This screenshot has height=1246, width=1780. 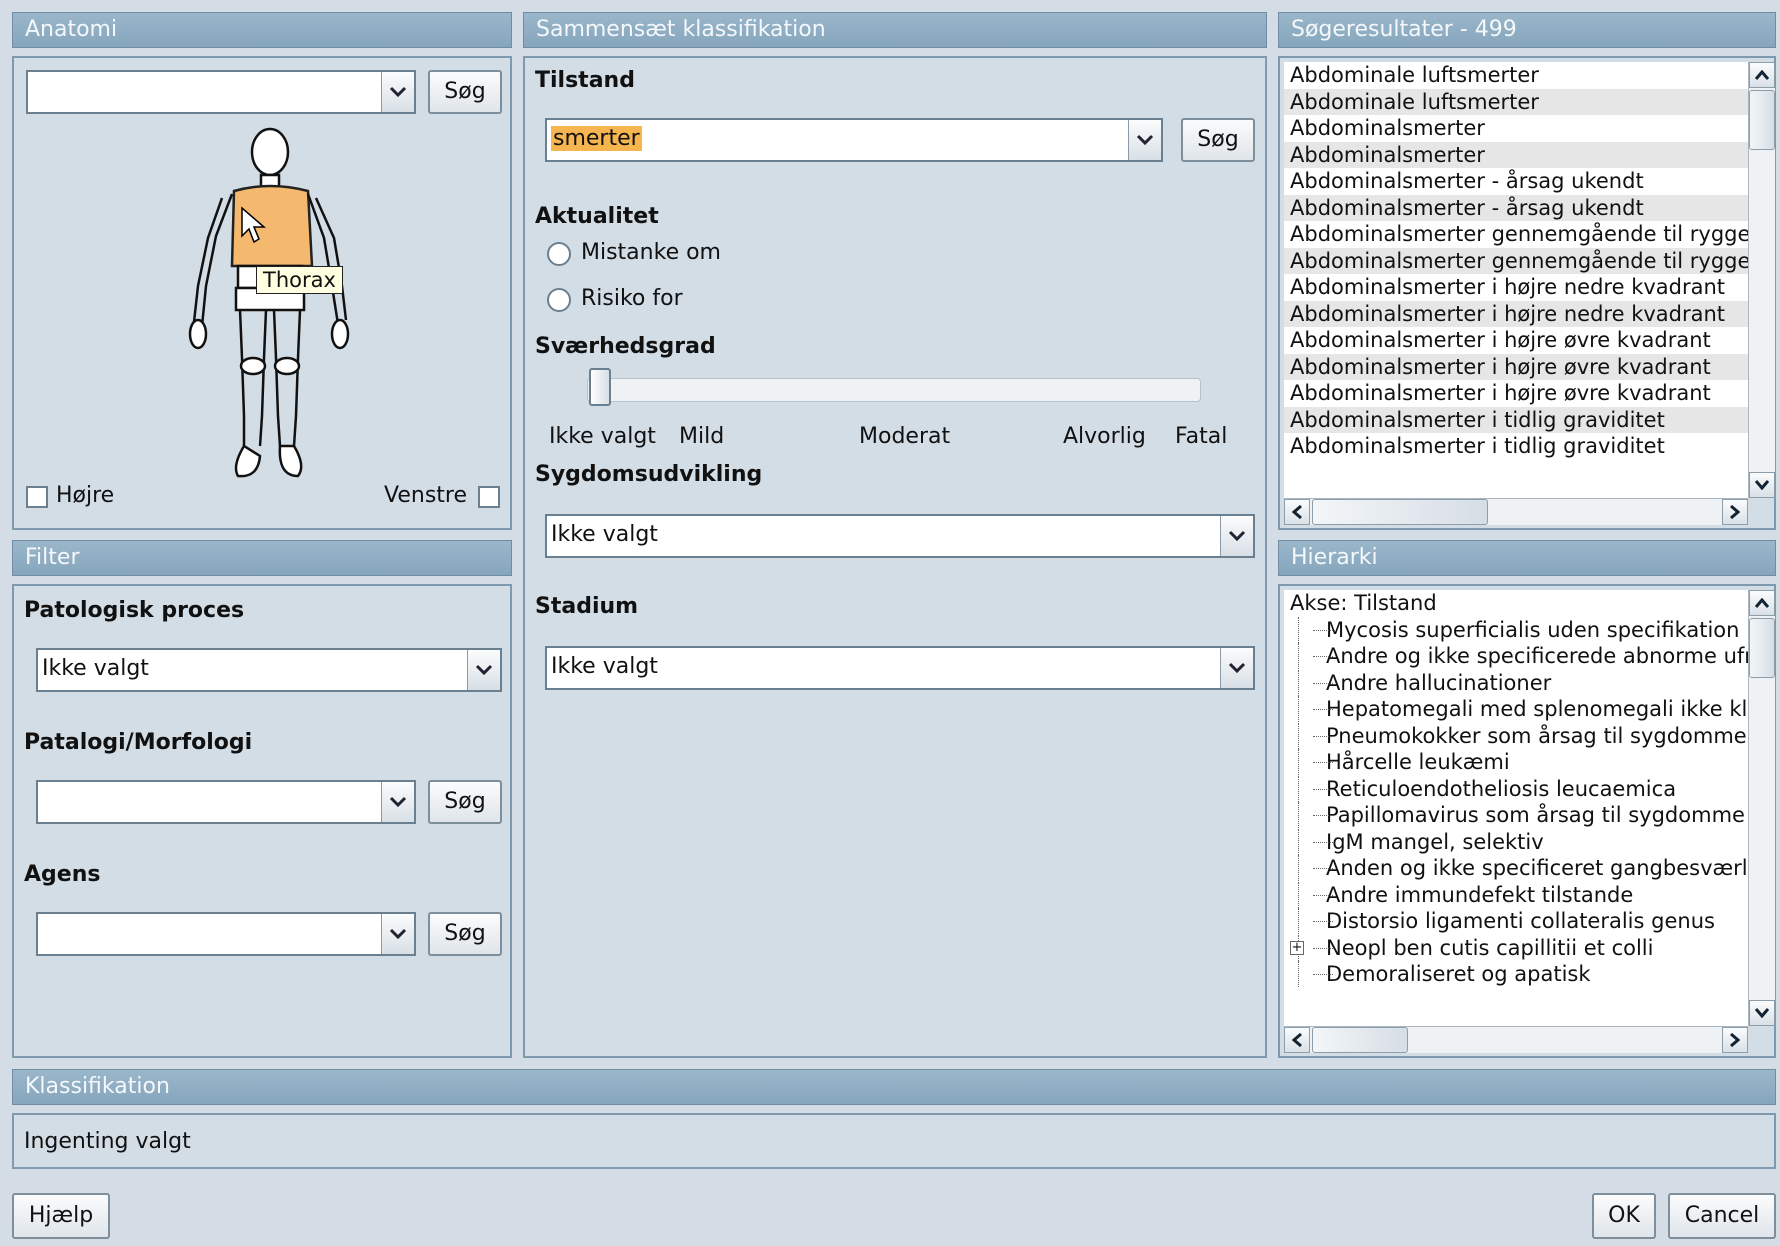 What do you see at coordinates (465, 802) in the screenshot?
I see `pathology-morphology-search-button: Søg` at bounding box center [465, 802].